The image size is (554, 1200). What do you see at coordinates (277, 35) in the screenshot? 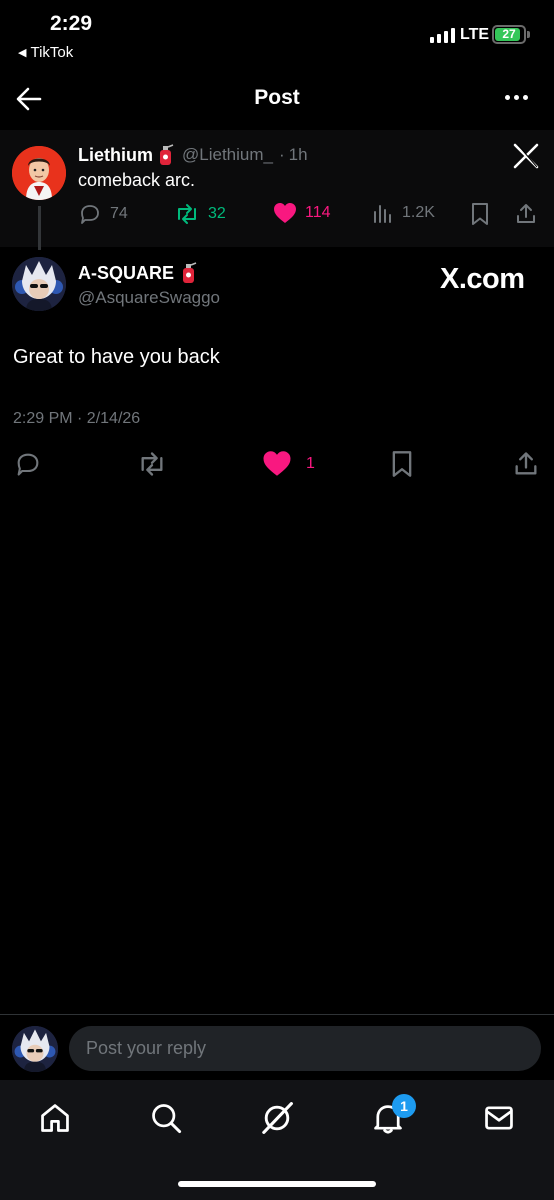
I see `status-bar: 2:29 ◀ TikTok LTE 27` at bounding box center [277, 35].